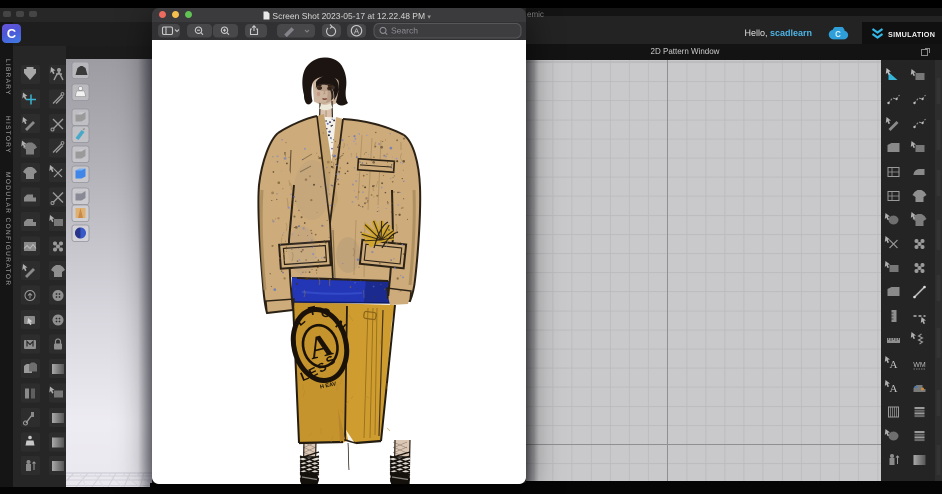 The image size is (942, 494). Describe the element at coordinates (919, 365) in the screenshot. I see `svg-text: WM` at that location.